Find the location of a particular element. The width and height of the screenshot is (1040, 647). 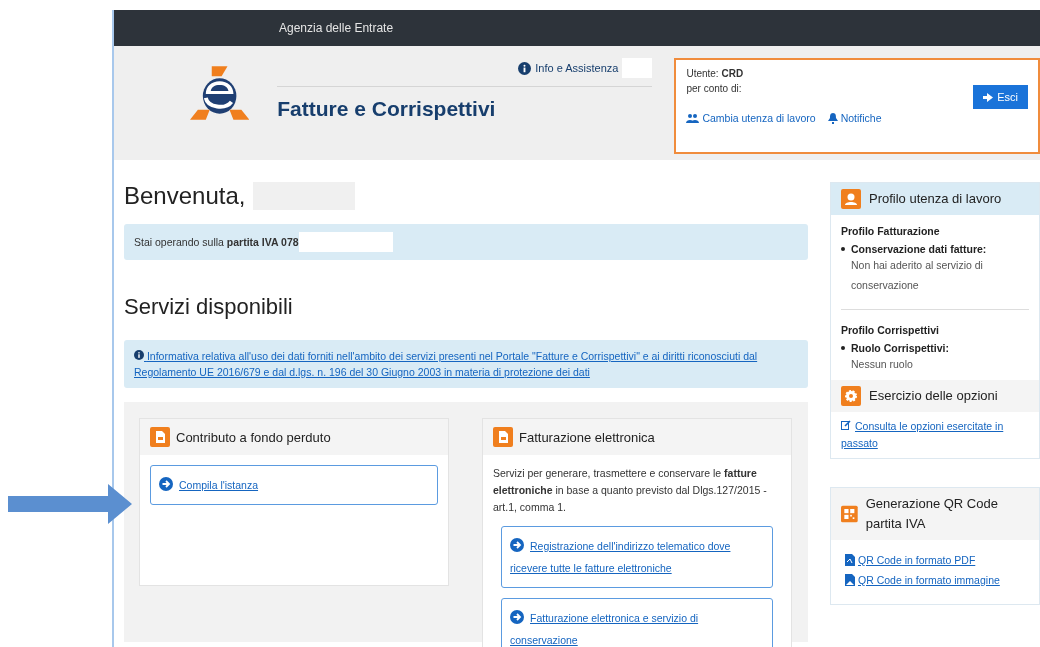

qr-link: QR Code in formato PDF is located at coordinates (935, 560).